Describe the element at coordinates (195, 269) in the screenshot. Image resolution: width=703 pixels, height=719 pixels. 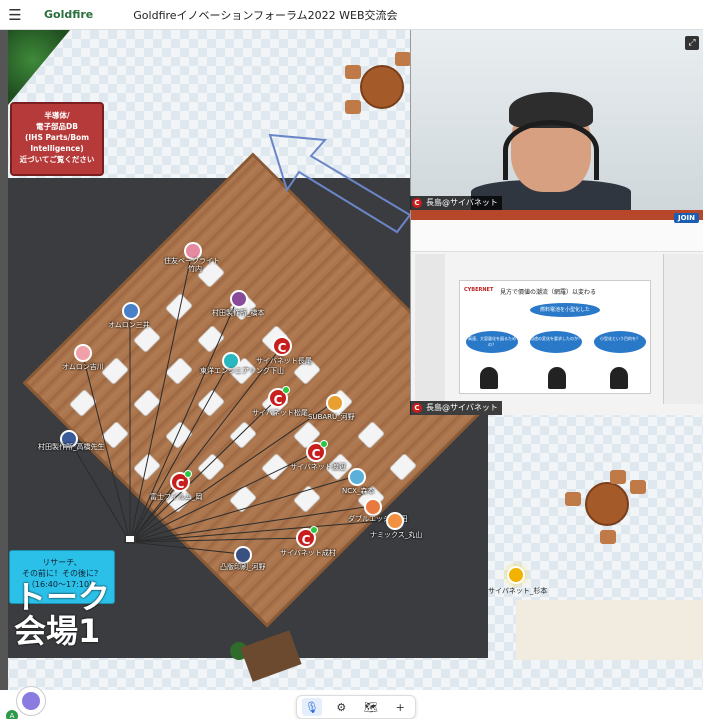
I see `participant-name: 竹内` at that location.